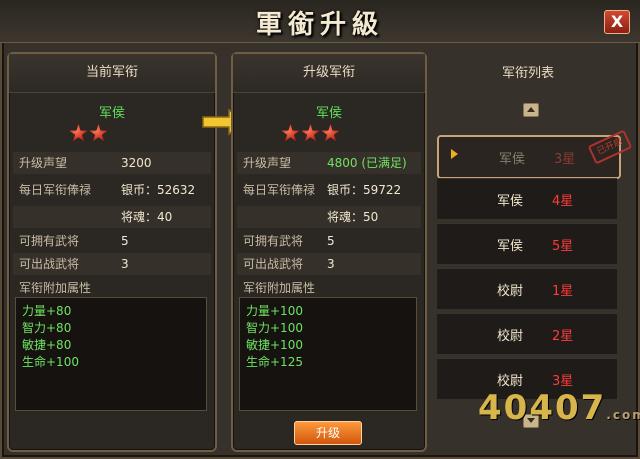 Image resolution: width=640 pixels, height=459 pixels. What do you see at coordinates (329, 288) in the screenshot?
I see `next-attr-title-row: 军衔附加属性` at bounding box center [329, 288].